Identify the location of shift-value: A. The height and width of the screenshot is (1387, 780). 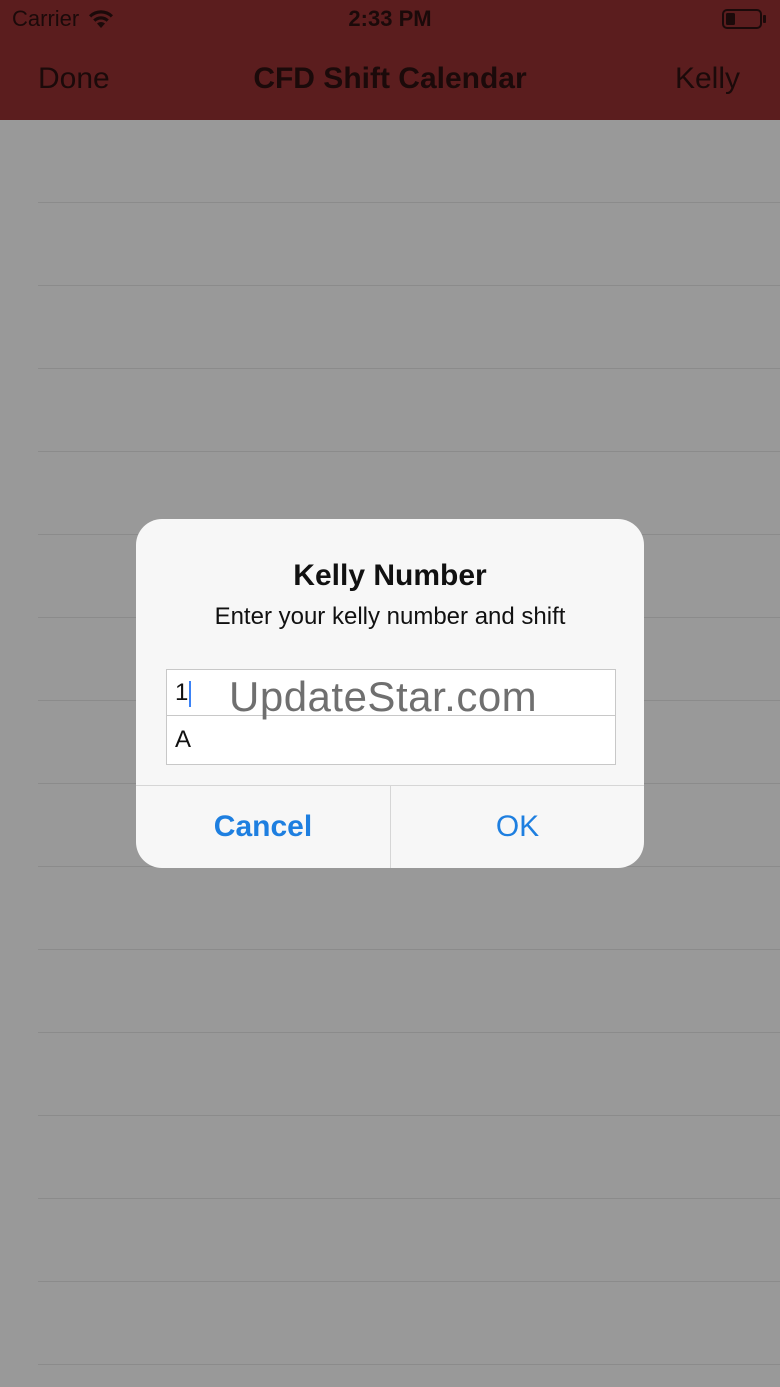
(183, 739).